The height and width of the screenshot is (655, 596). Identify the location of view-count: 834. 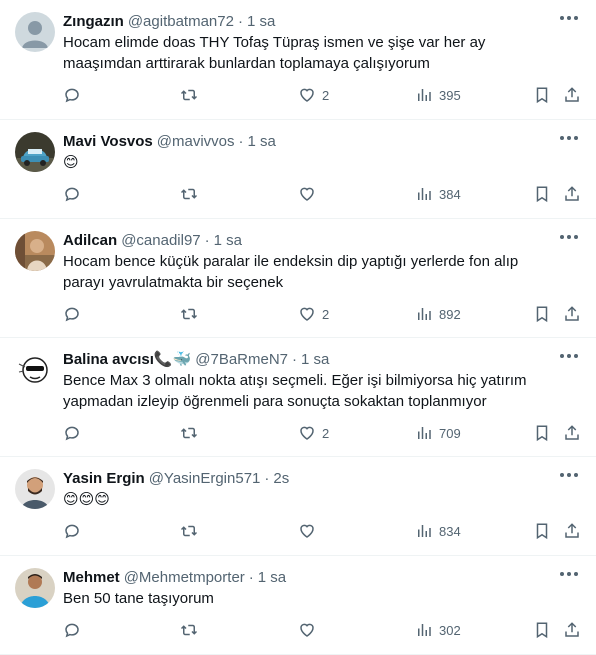
(450, 531).